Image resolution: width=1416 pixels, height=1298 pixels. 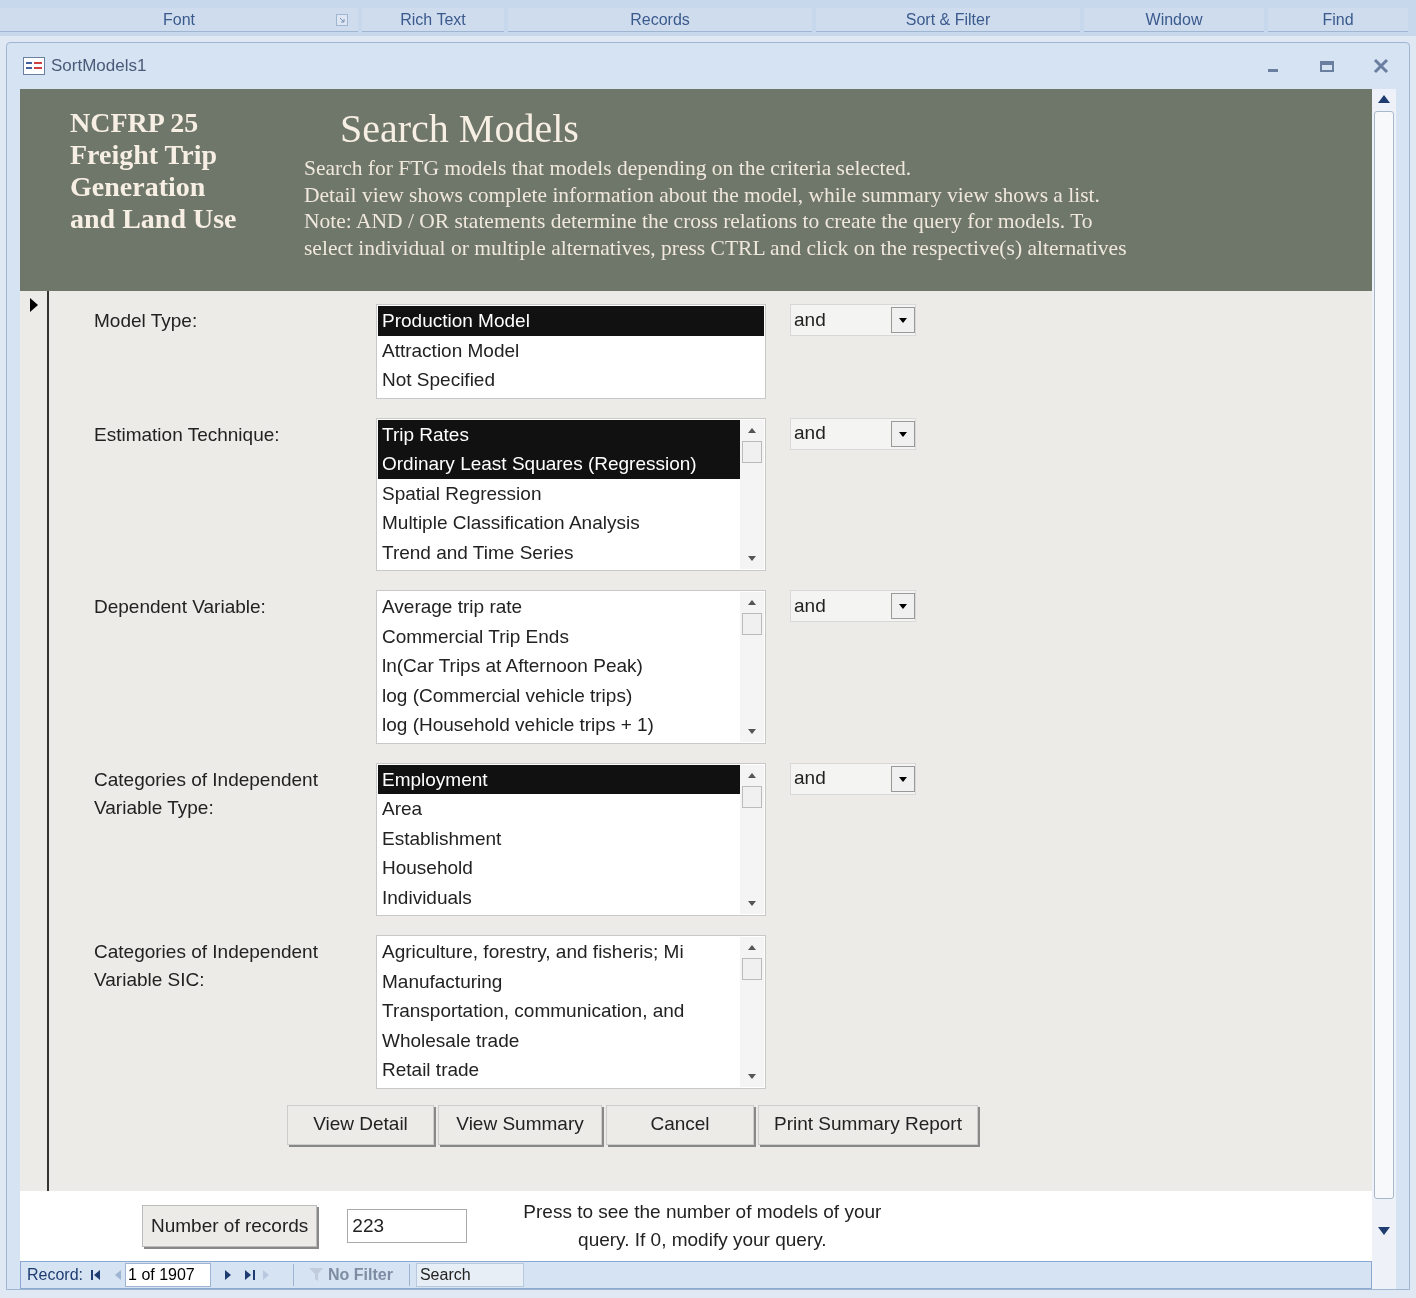 I want to click on record-number-field: 1 of 1907, so click(x=168, y=1275).